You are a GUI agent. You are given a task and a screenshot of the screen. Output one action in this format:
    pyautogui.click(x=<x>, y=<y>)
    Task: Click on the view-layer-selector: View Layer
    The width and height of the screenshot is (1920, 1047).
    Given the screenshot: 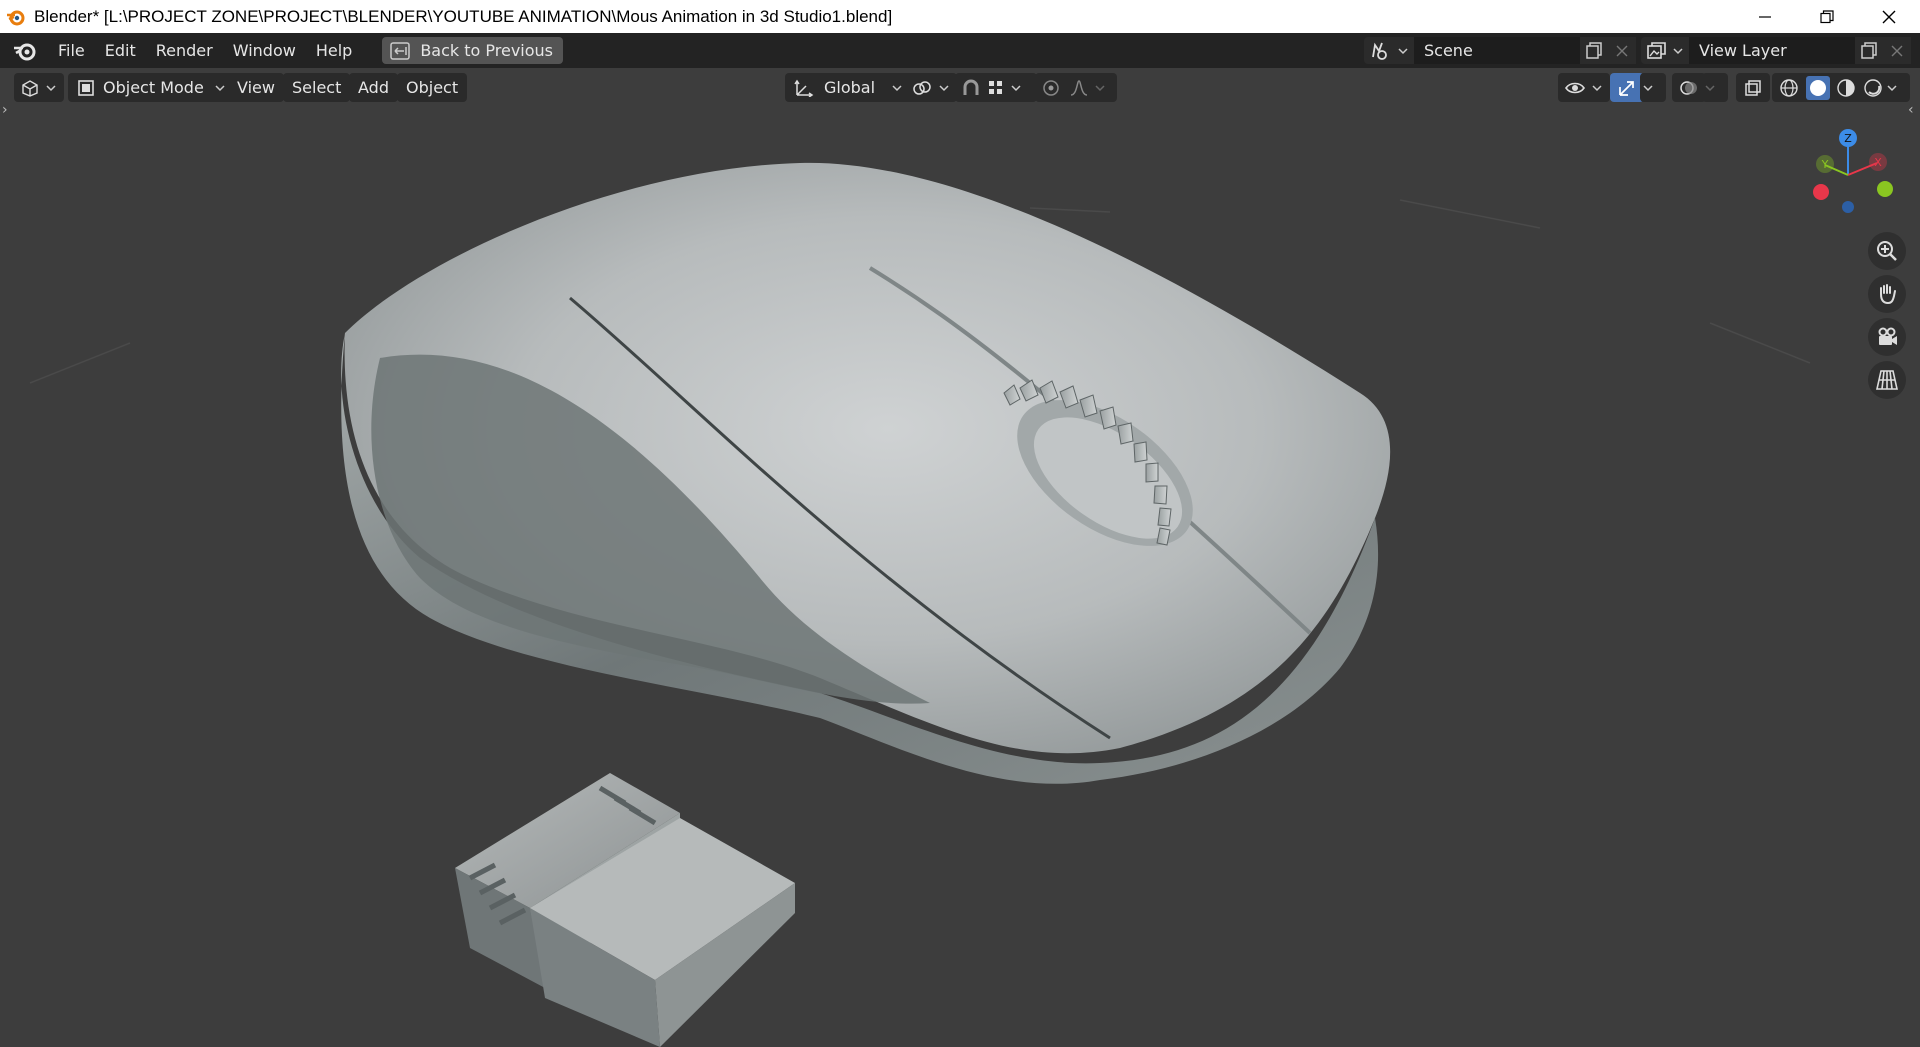 What is the action you would take?
    pyautogui.click(x=1776, y=50)
    